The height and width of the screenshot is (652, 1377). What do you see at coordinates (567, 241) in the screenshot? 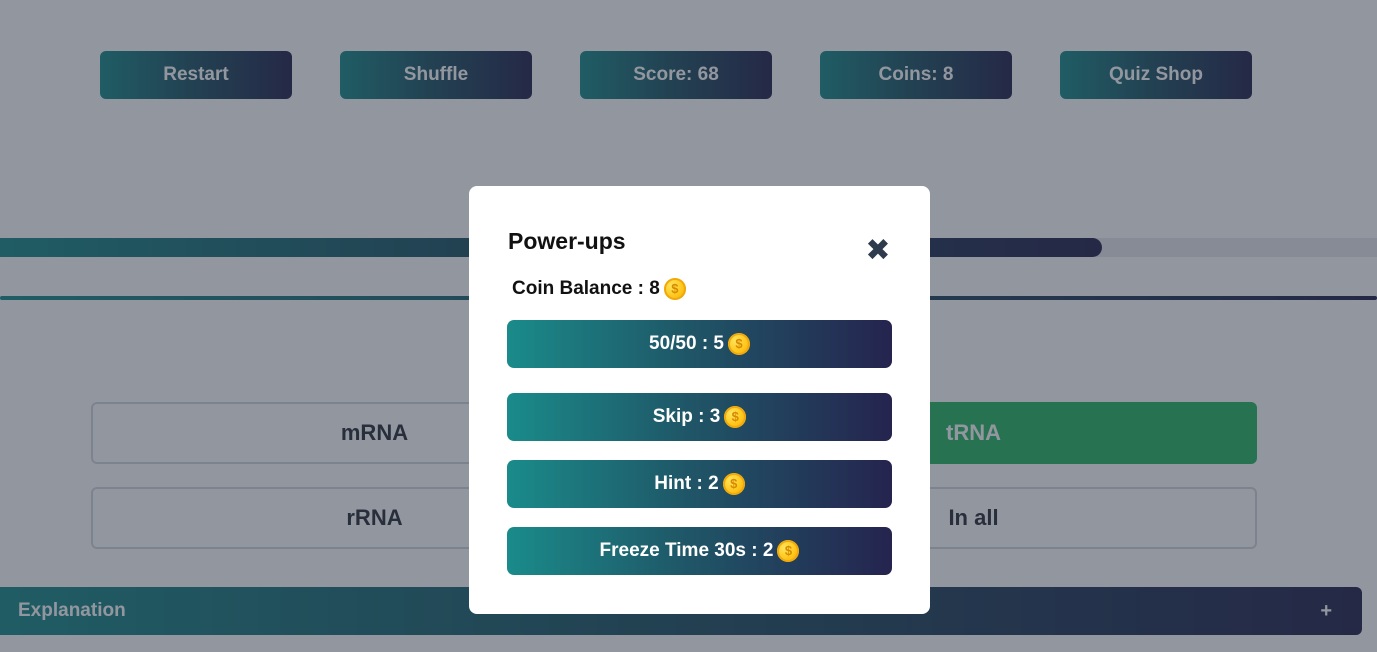
I see `modal-title: Power-ups` at bounding box center [567, 241].